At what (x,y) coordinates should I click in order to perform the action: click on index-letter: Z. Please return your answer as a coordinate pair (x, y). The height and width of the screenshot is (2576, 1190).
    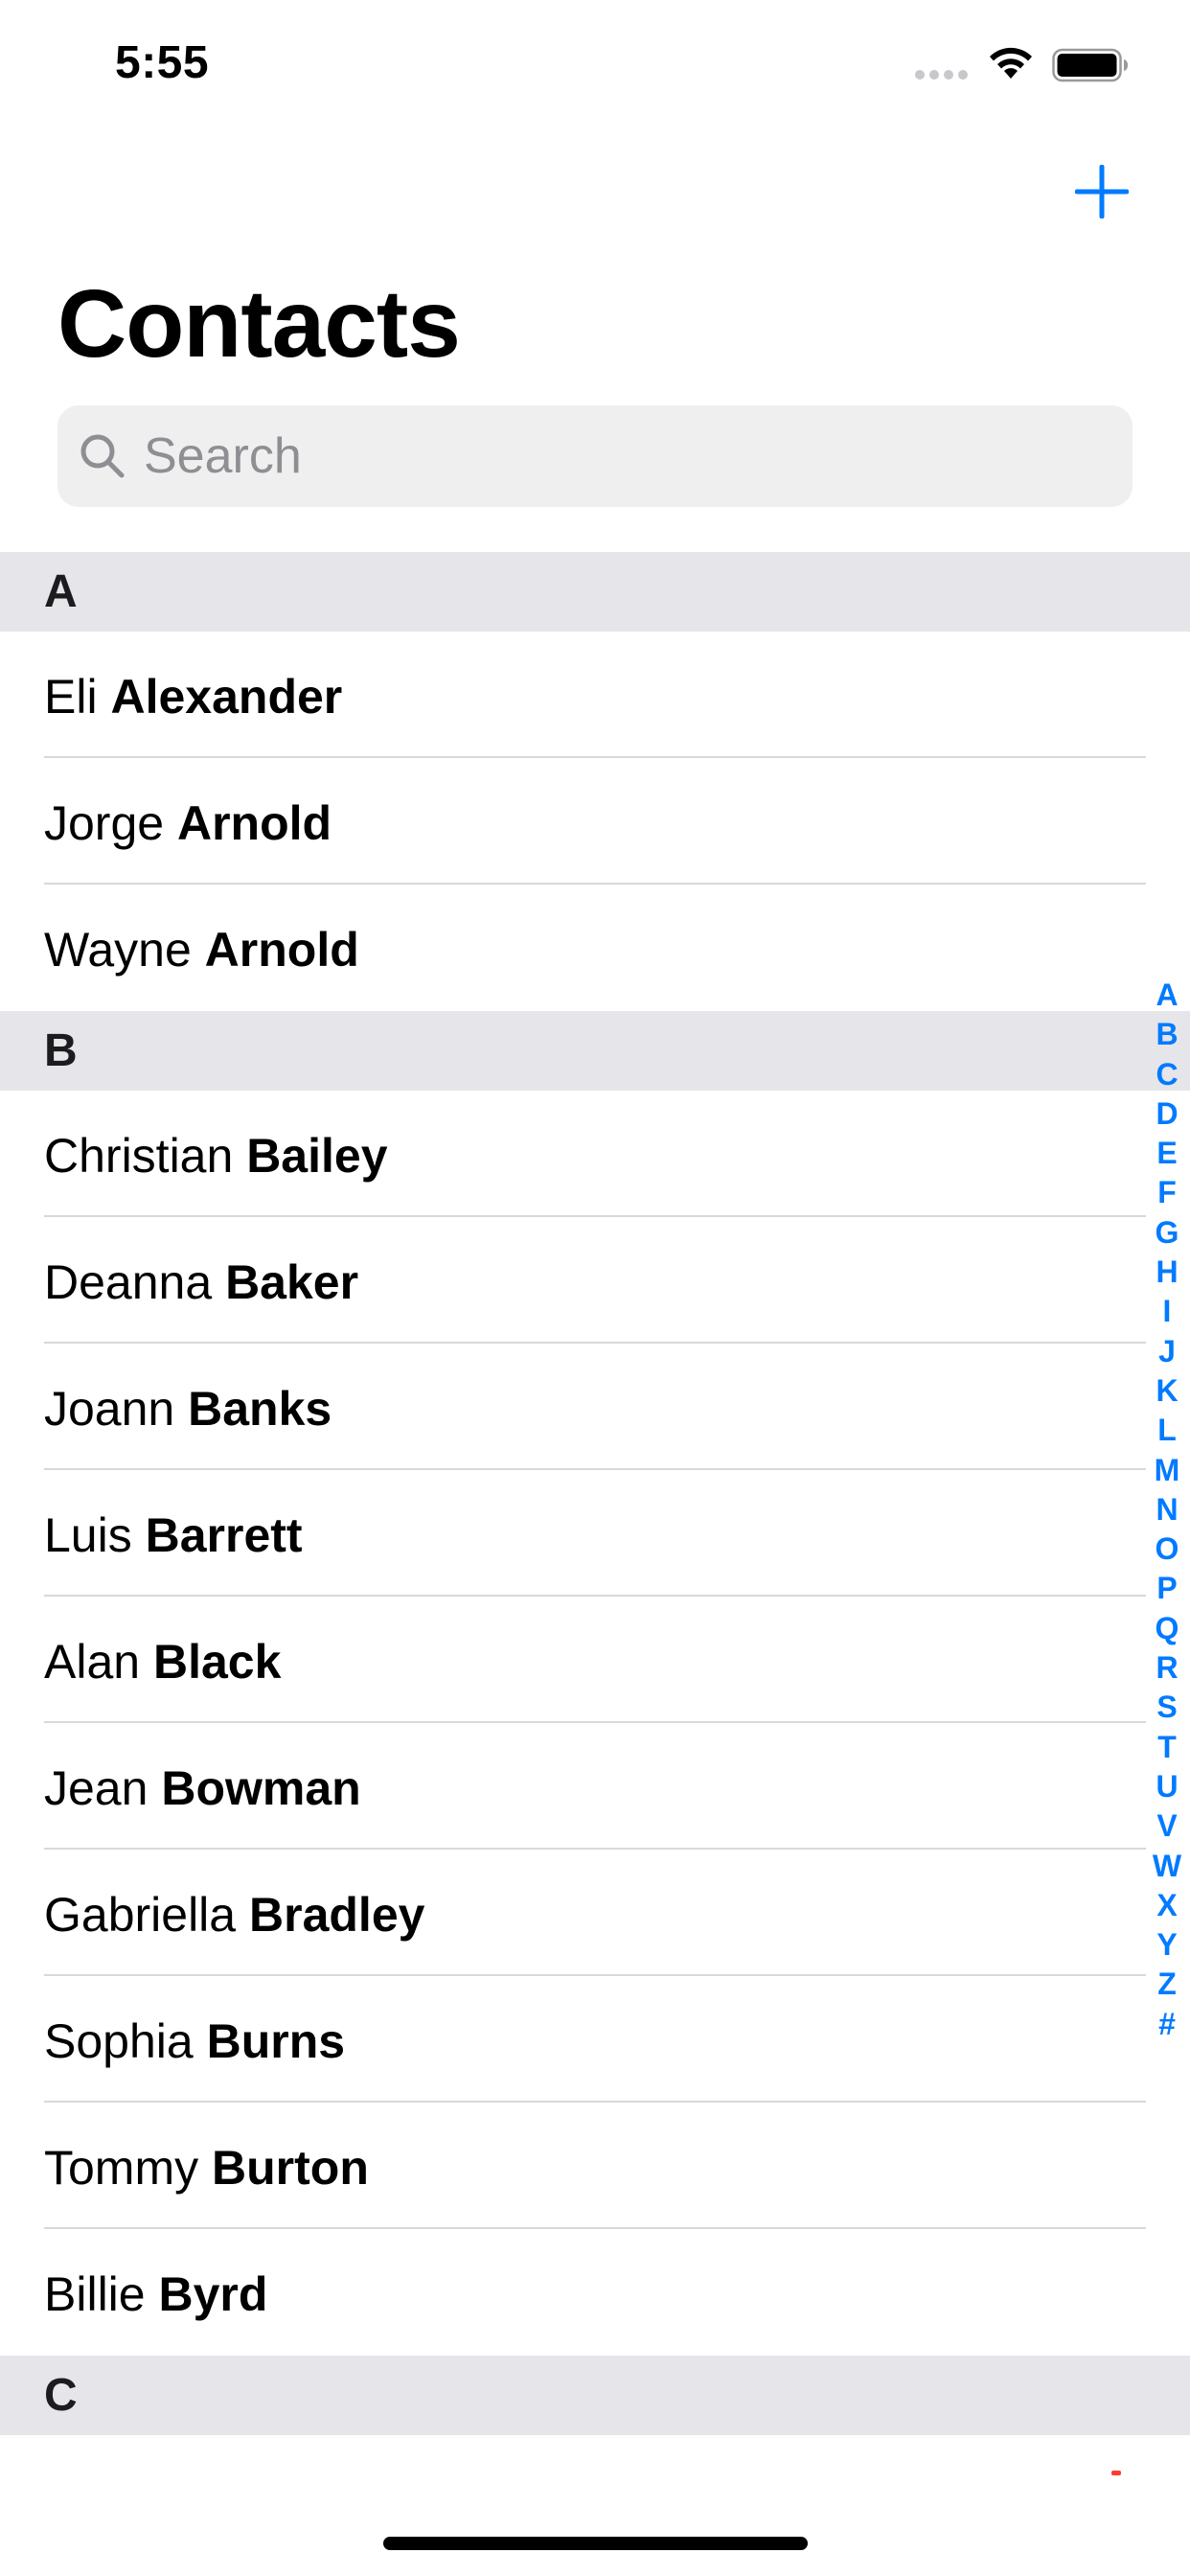
    Looking at the image, I should click on (1167, 1984).